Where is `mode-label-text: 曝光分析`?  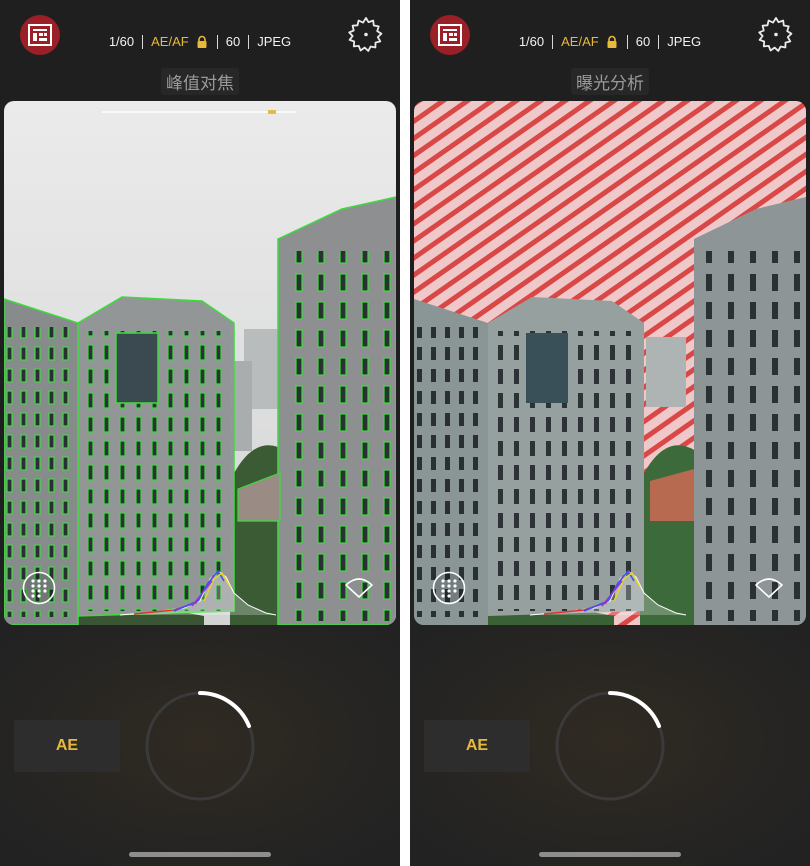 mode-label-text: 曝光分析 is located at coordinates (610, 81).